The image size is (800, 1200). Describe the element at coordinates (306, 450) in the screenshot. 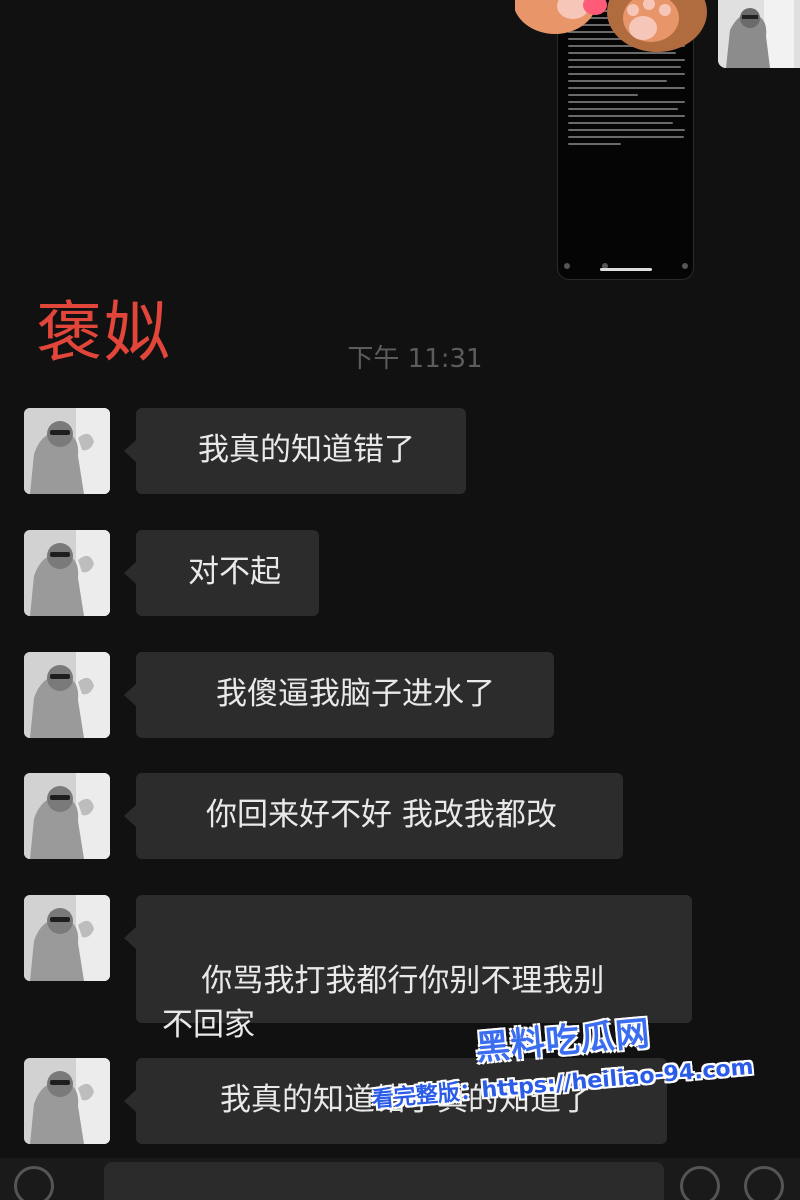

I see `message-text: 我真的知道错了` at that location.